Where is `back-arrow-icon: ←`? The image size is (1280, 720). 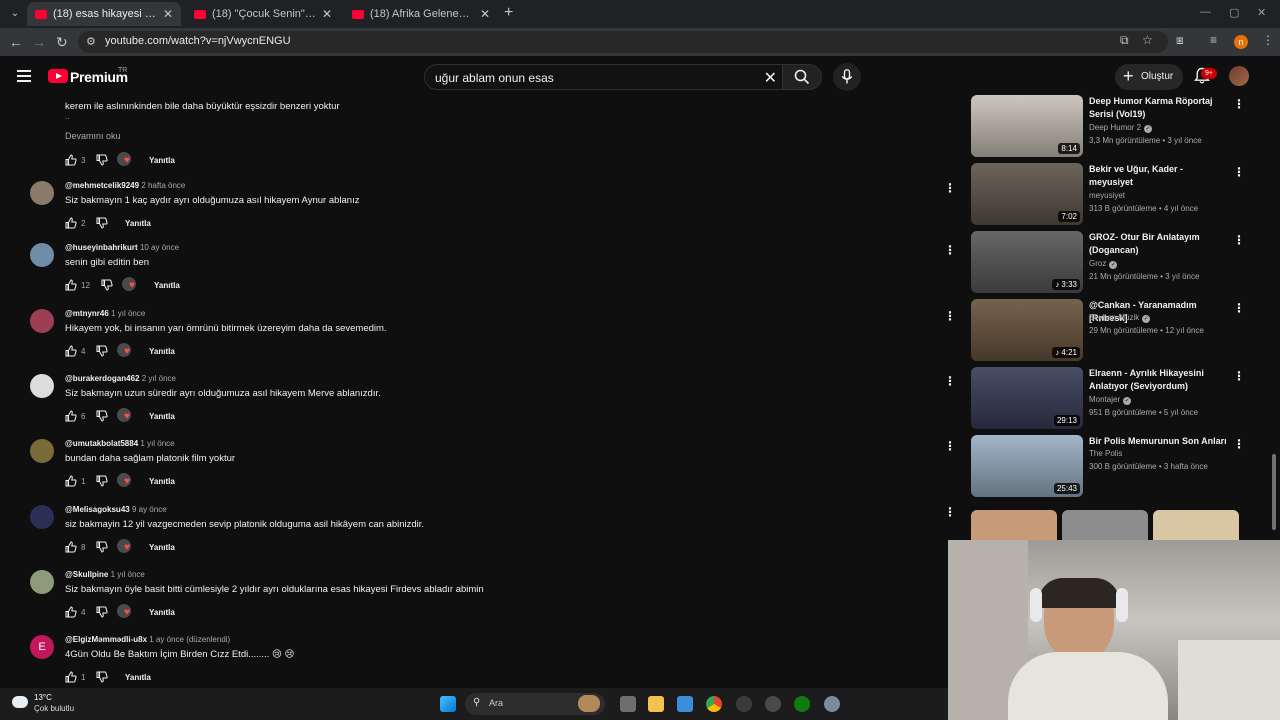
back-arrow-icon: ← is located at coordinates (16, 42).